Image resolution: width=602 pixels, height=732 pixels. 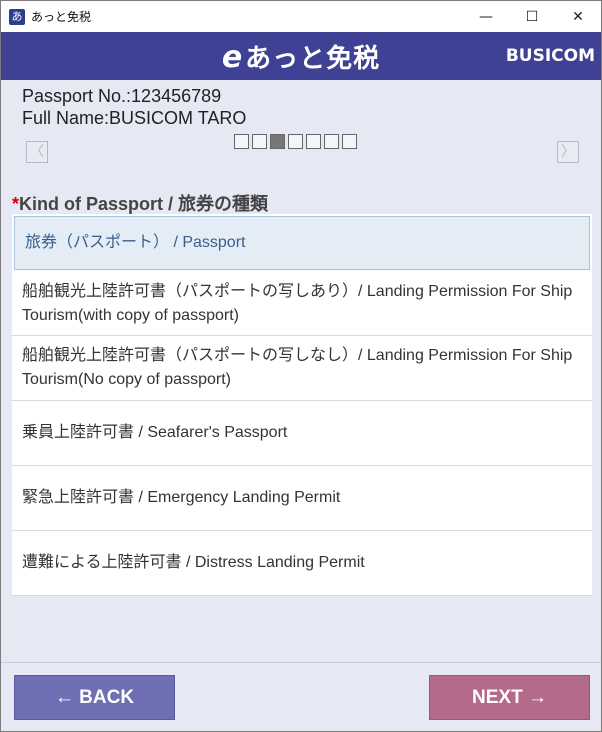 What do you see at coordinates (301, 662) in the screenshot?
I see `footer-divider` at bounding box center [301, 662].